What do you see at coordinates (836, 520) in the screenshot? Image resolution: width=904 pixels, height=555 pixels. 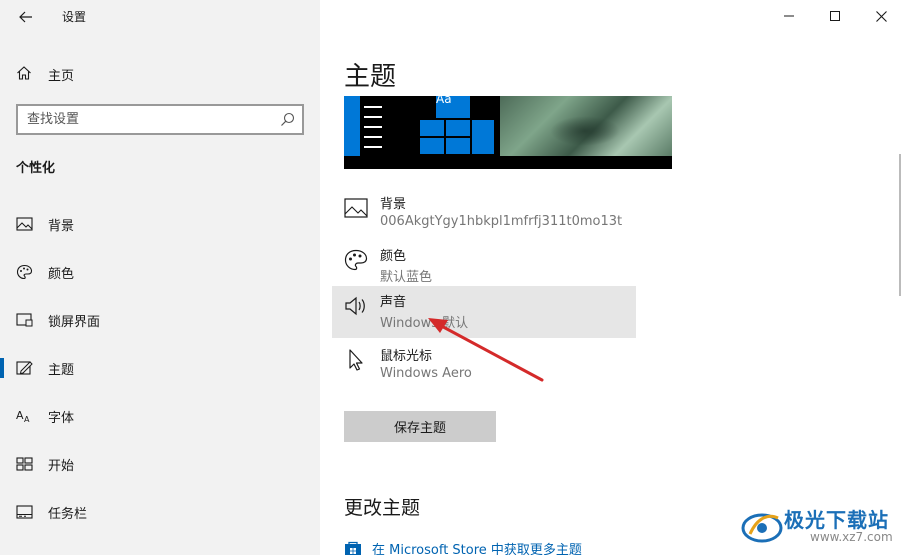 I see `watermark-name: 极光下载站` at bounding box center [836, 520].